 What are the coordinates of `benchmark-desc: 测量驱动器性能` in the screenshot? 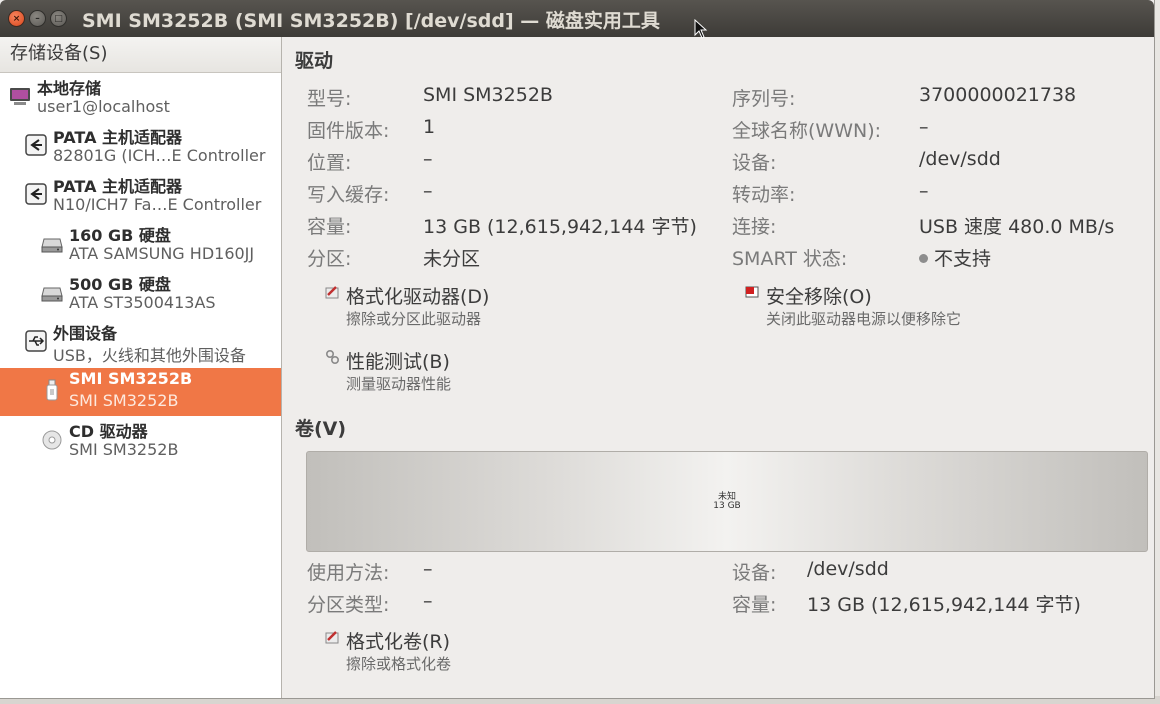 It's located at (399, 384).